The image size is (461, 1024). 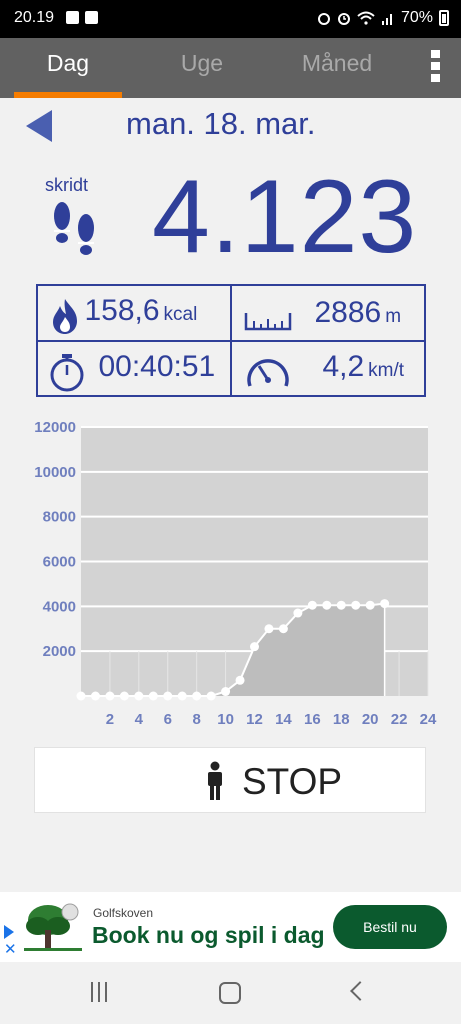 I want to click on x-tick-label: 8, so click(x=196, y=719).